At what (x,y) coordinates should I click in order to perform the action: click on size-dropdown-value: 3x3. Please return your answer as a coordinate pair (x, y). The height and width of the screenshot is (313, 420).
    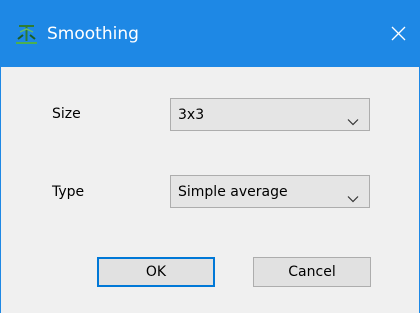
    Looking at the image, I should click on (191, 115).